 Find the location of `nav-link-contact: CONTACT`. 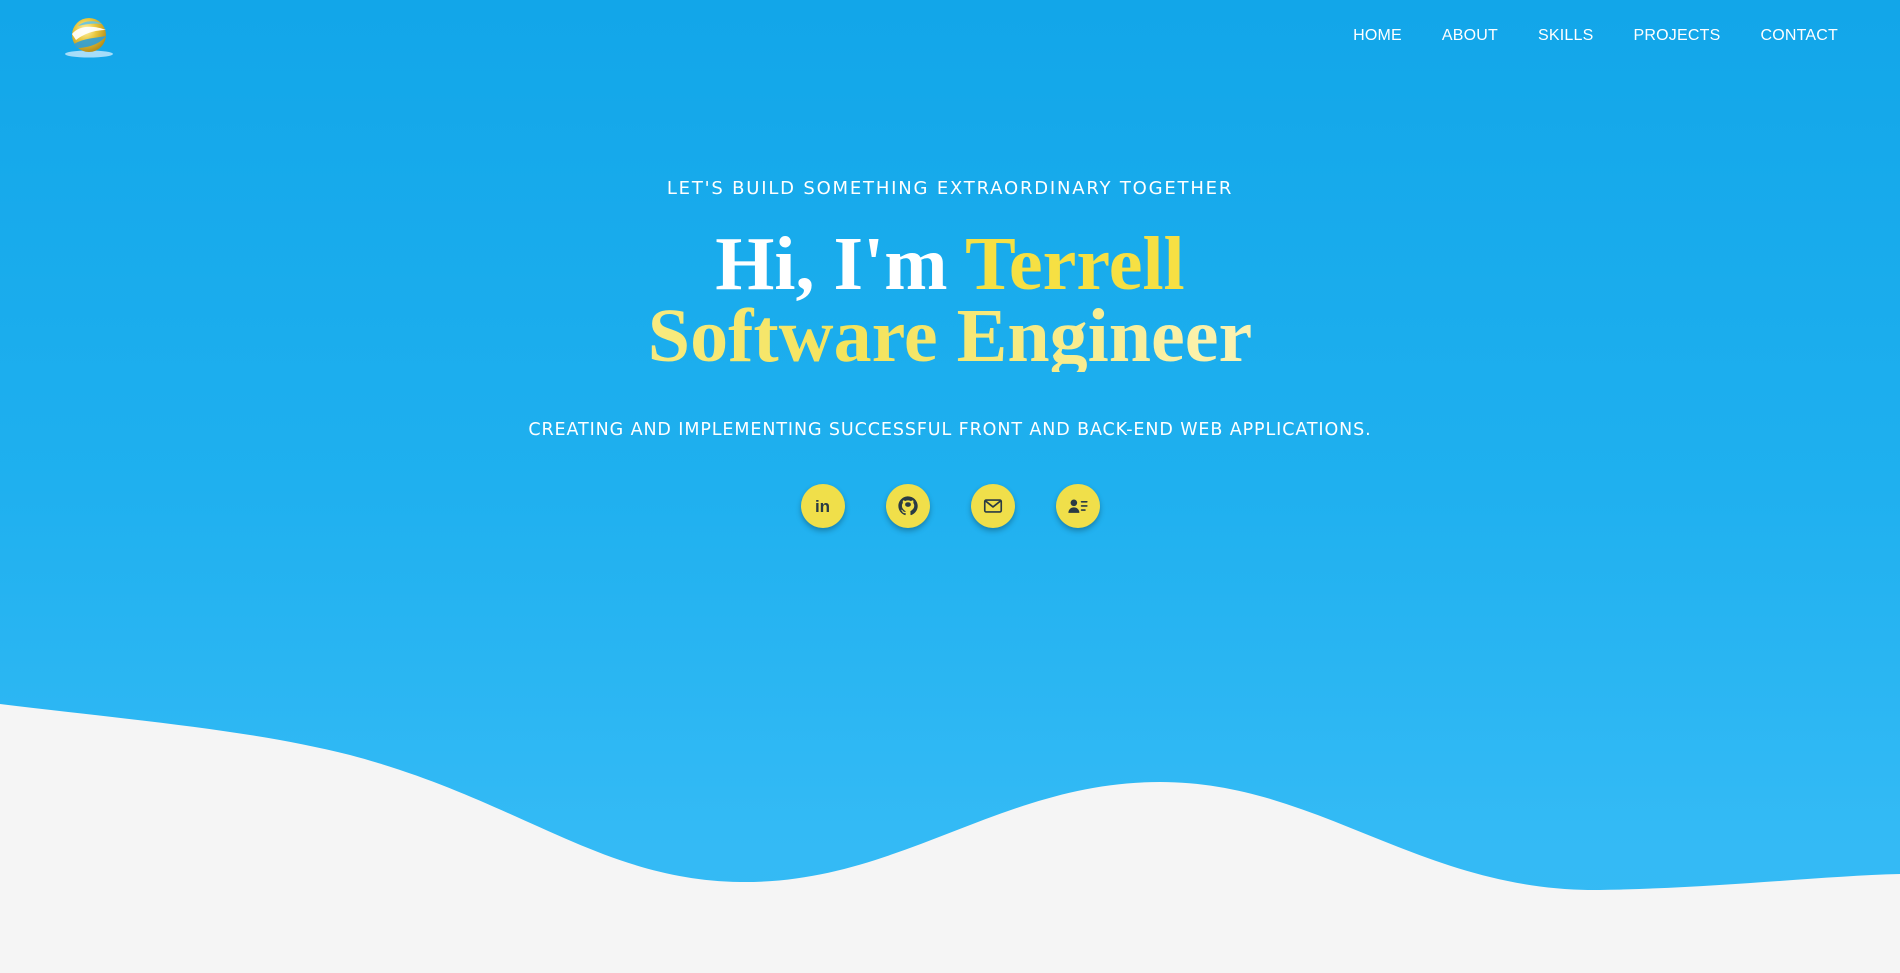

nav-link-contact: CONTACT is located at coordinates (1799, 36).